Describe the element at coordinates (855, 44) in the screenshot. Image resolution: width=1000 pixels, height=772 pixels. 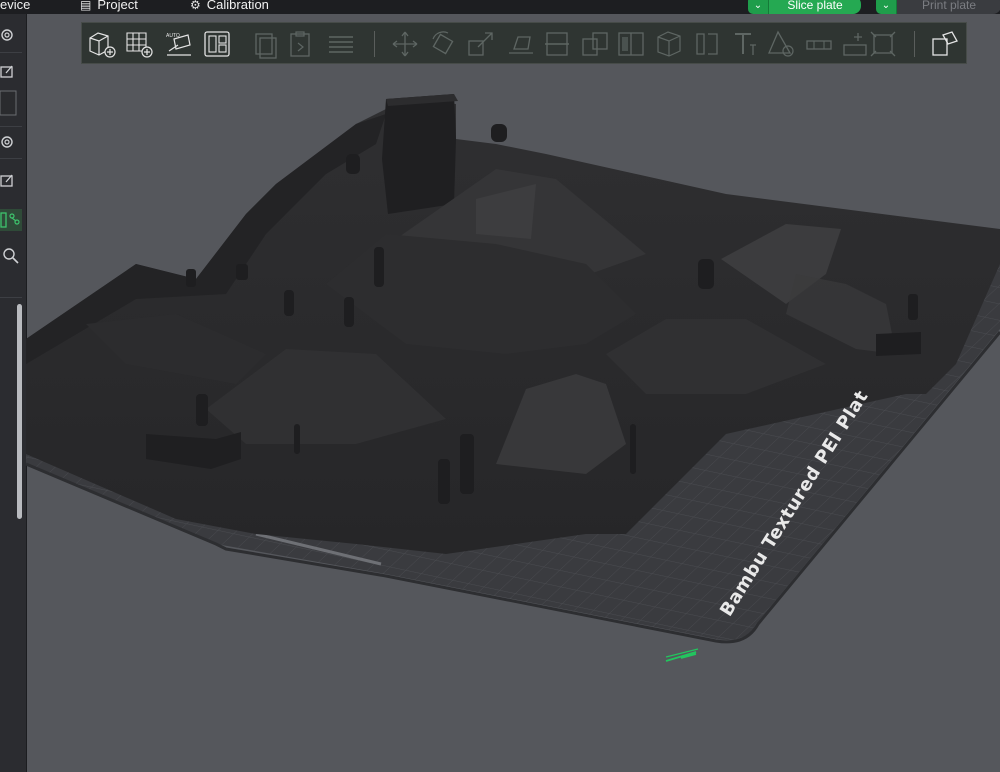
I see `brim-ear-icon` at that location.